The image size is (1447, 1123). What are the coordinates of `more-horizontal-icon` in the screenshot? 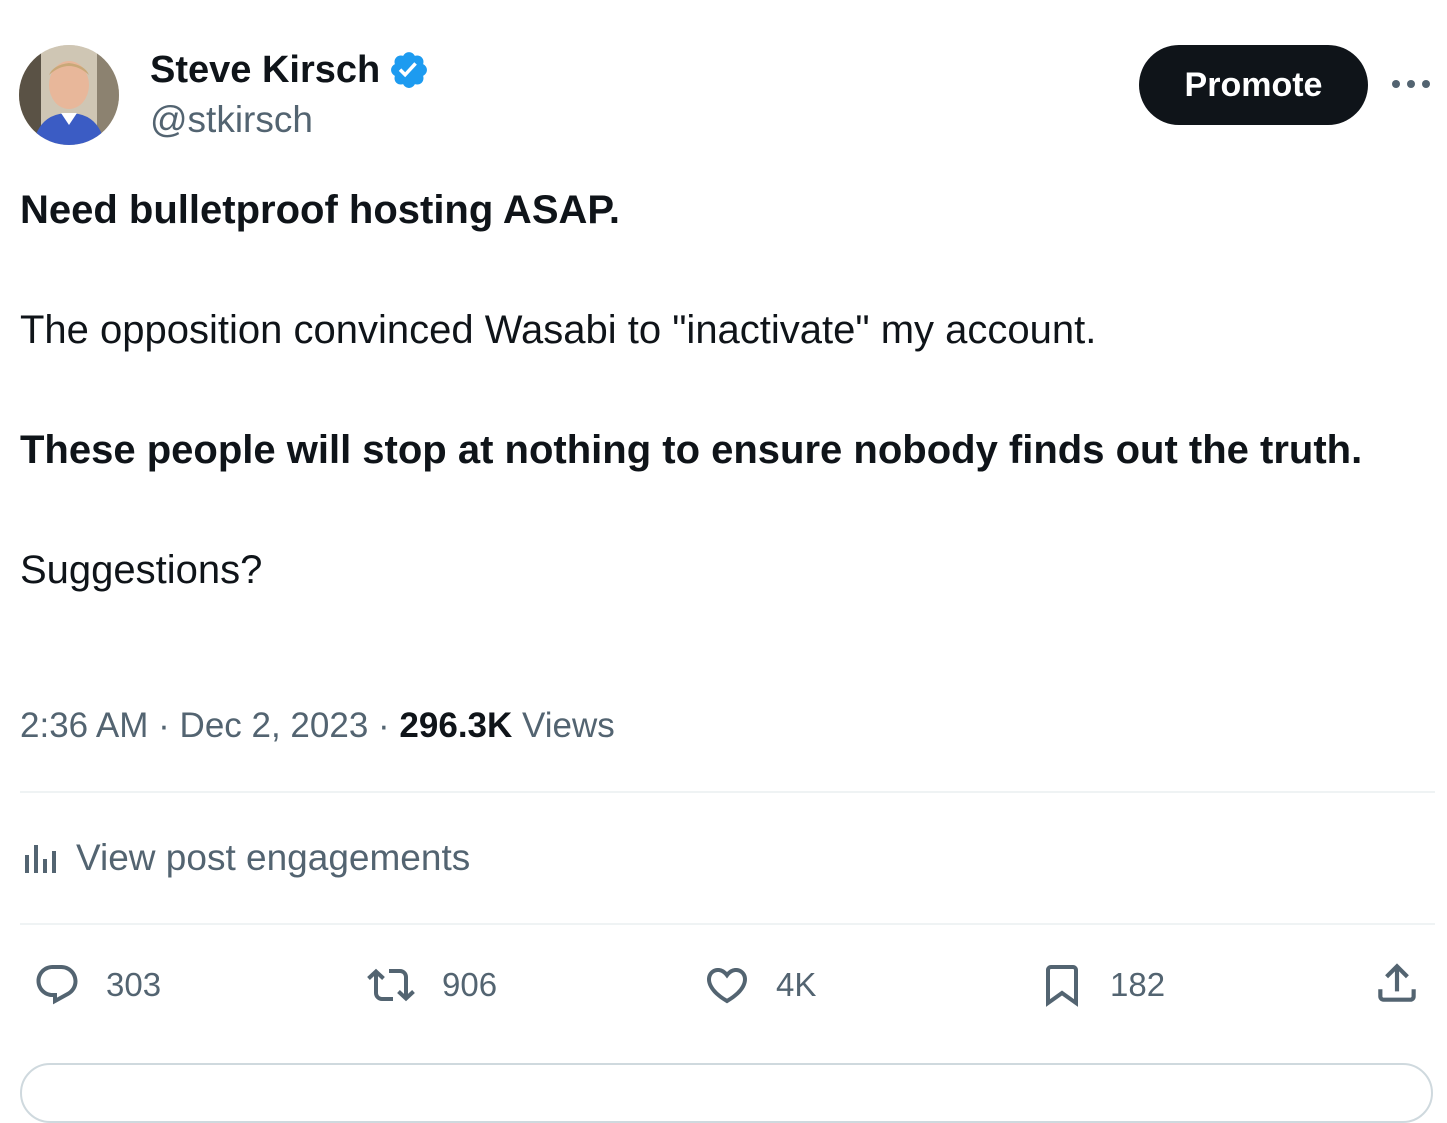 It's located at (1411, 84).